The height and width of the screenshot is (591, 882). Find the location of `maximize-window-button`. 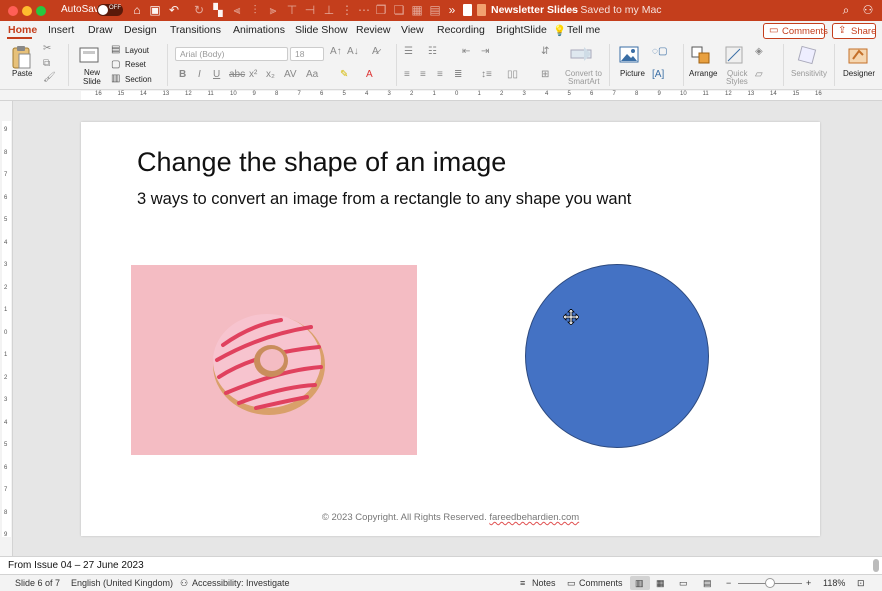

maximize-window-button is located at coordinates (41, 11).